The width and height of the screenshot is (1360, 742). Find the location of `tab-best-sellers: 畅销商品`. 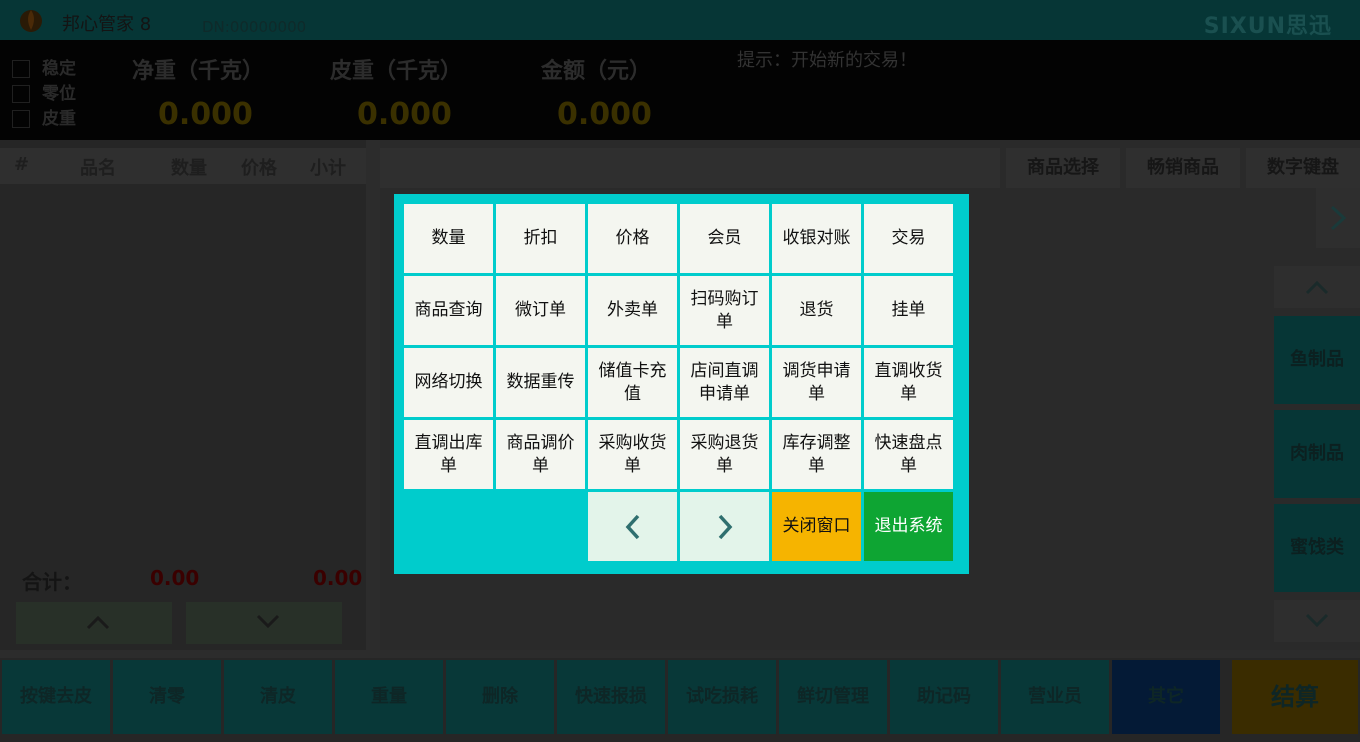

tab-best-sellers: 畅销商品 is located at coordinates (1183, 168).